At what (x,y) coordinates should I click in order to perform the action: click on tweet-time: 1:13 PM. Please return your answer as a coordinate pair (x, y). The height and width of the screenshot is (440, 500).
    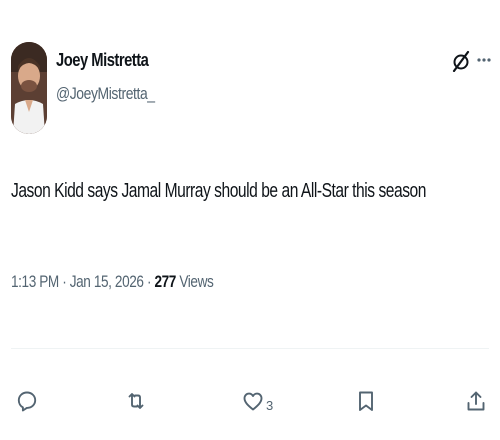
    Looking at the image, I should click on (35, 281).